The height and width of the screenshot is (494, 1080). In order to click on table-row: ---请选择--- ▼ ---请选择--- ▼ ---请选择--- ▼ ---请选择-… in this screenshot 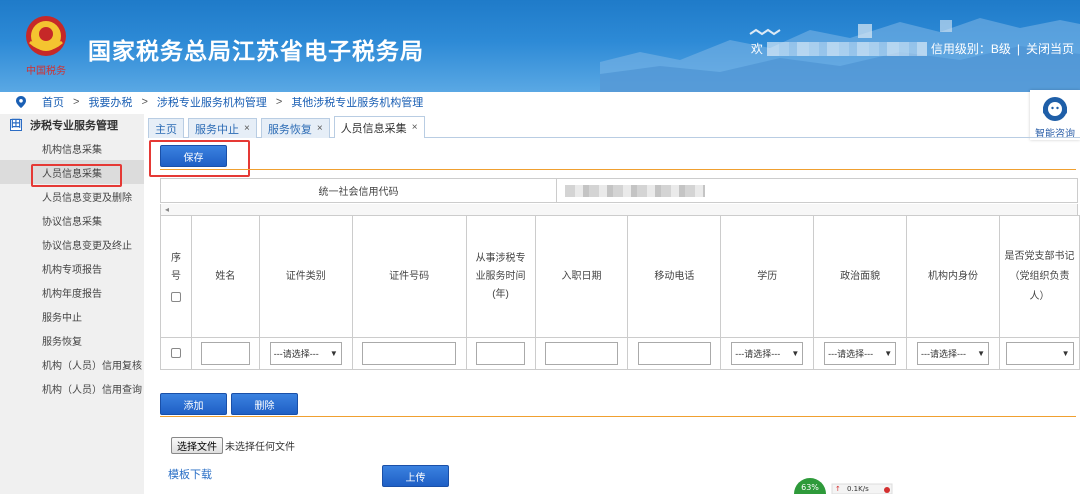, I will do `click(620, 353)`.